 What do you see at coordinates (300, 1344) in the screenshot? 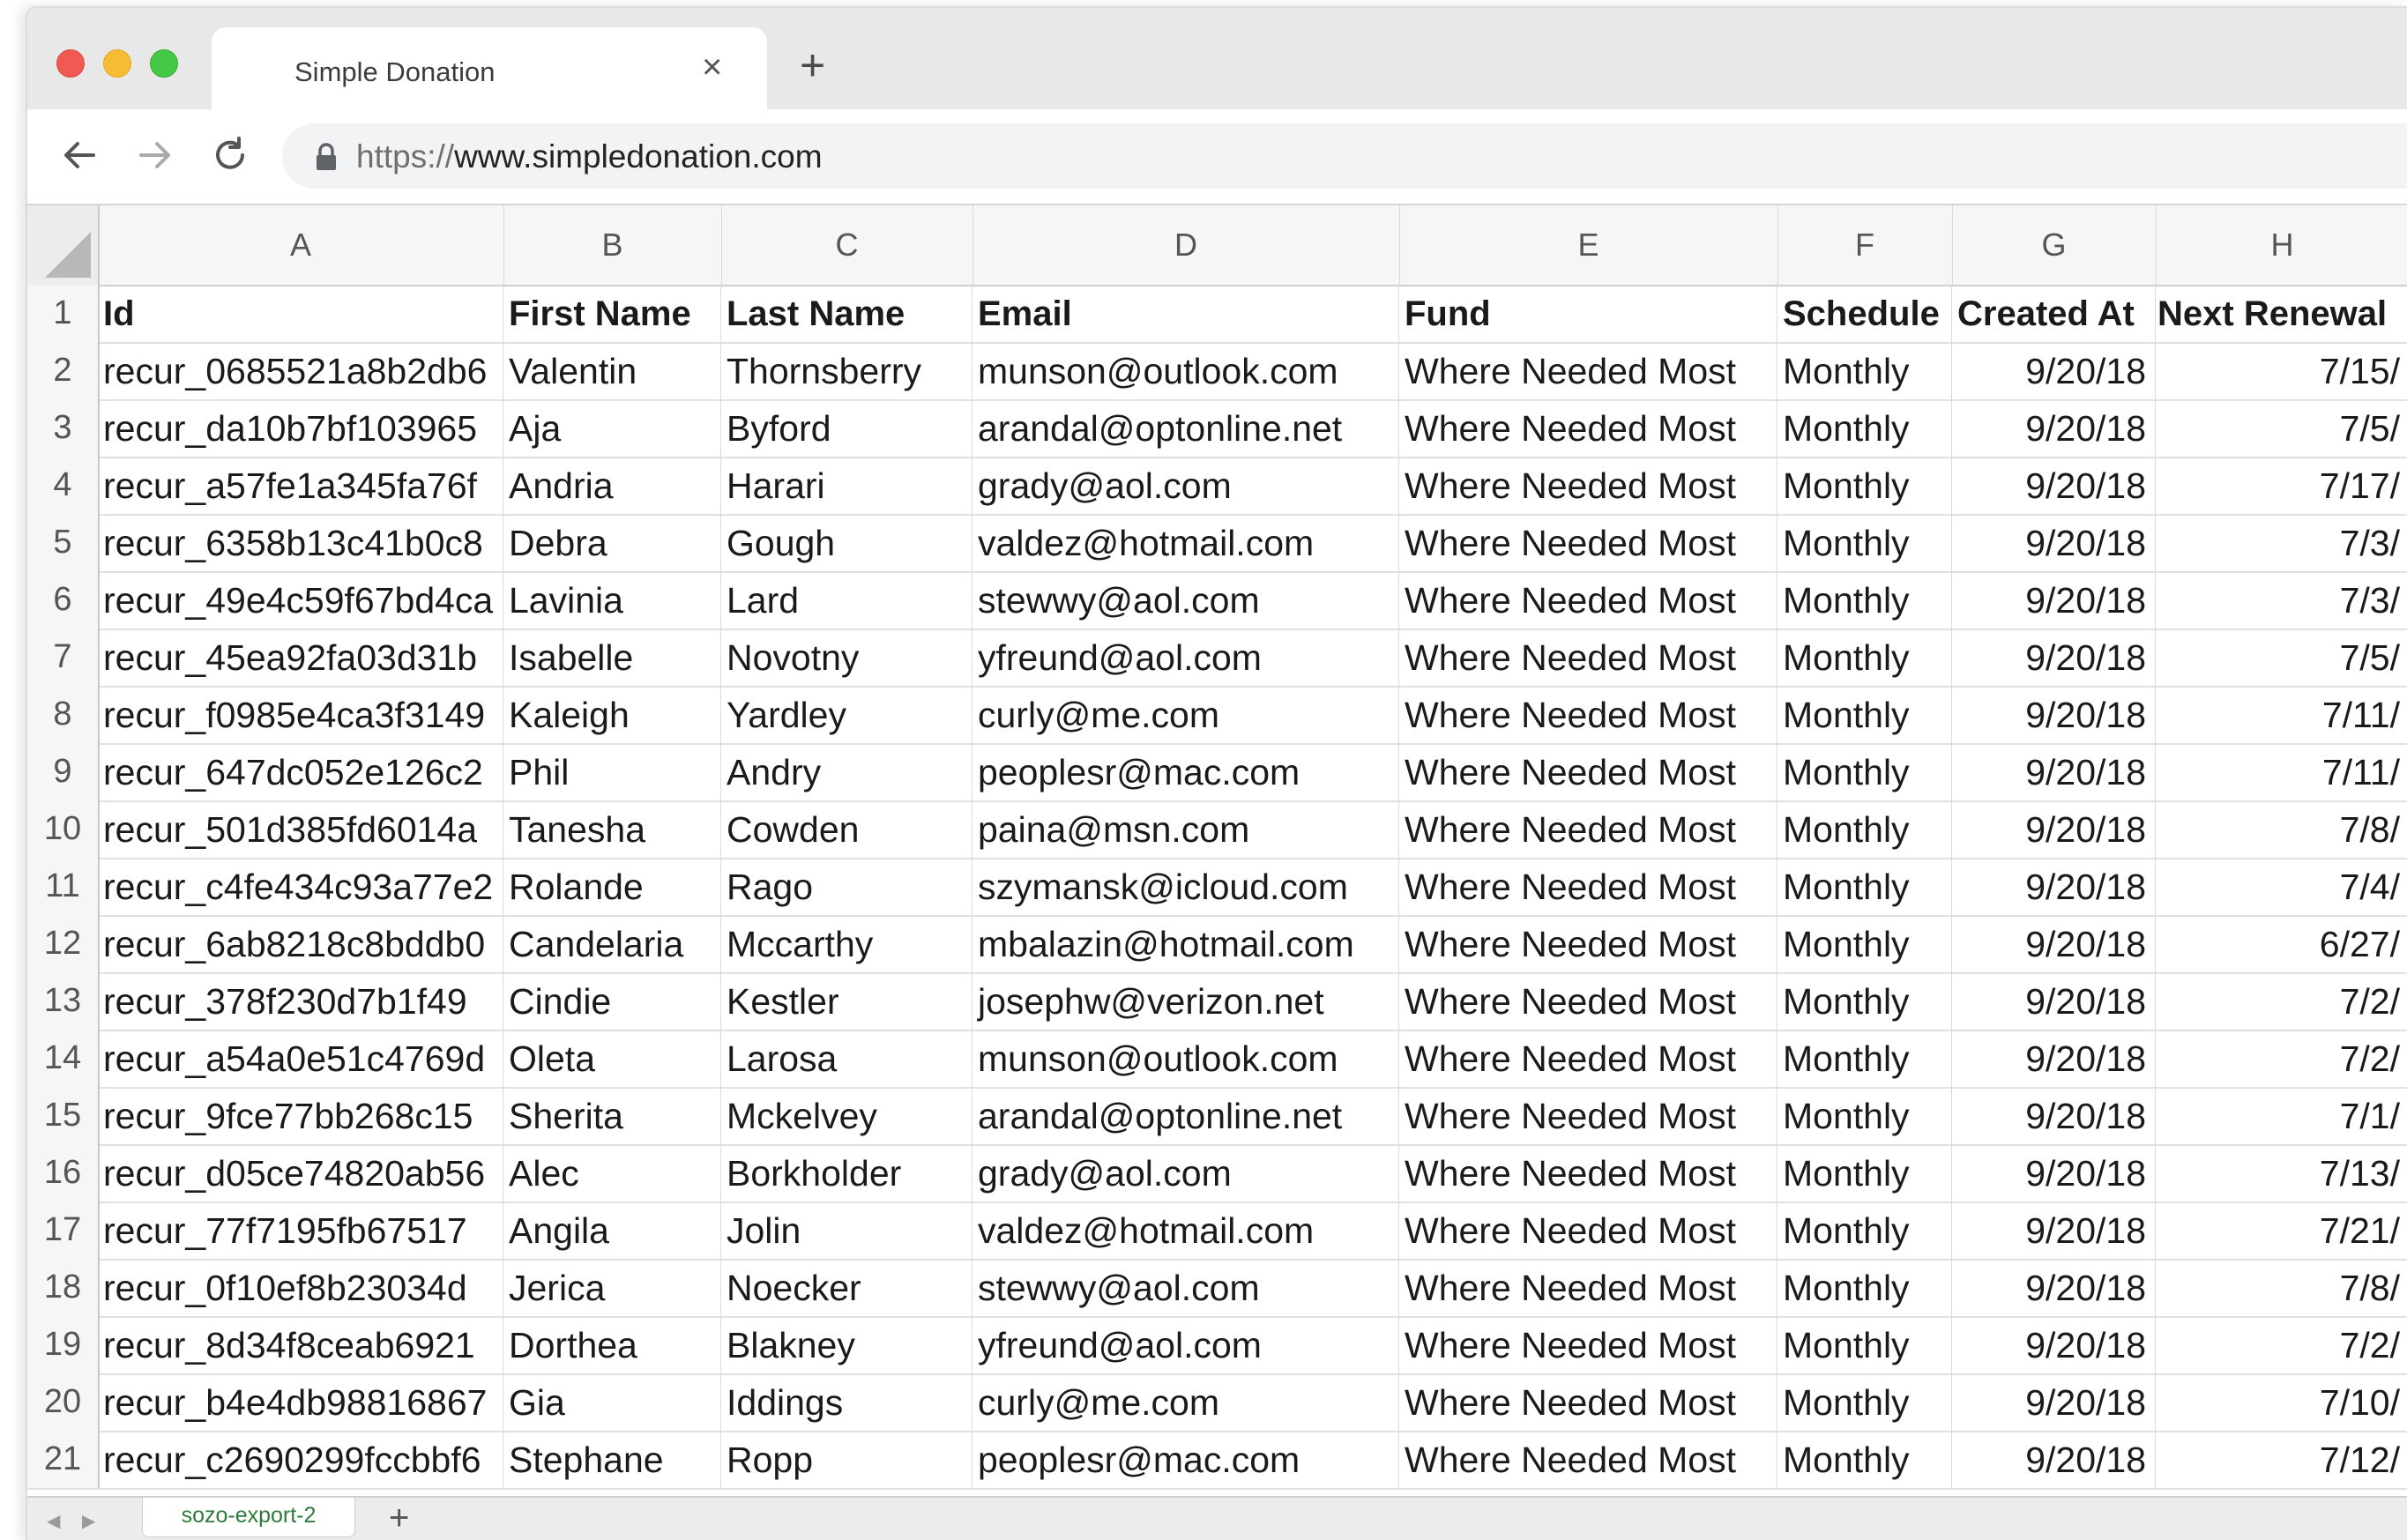
I see `cell-id: recur_8d34f8ceab6921` at bounding box center [300, 1344].